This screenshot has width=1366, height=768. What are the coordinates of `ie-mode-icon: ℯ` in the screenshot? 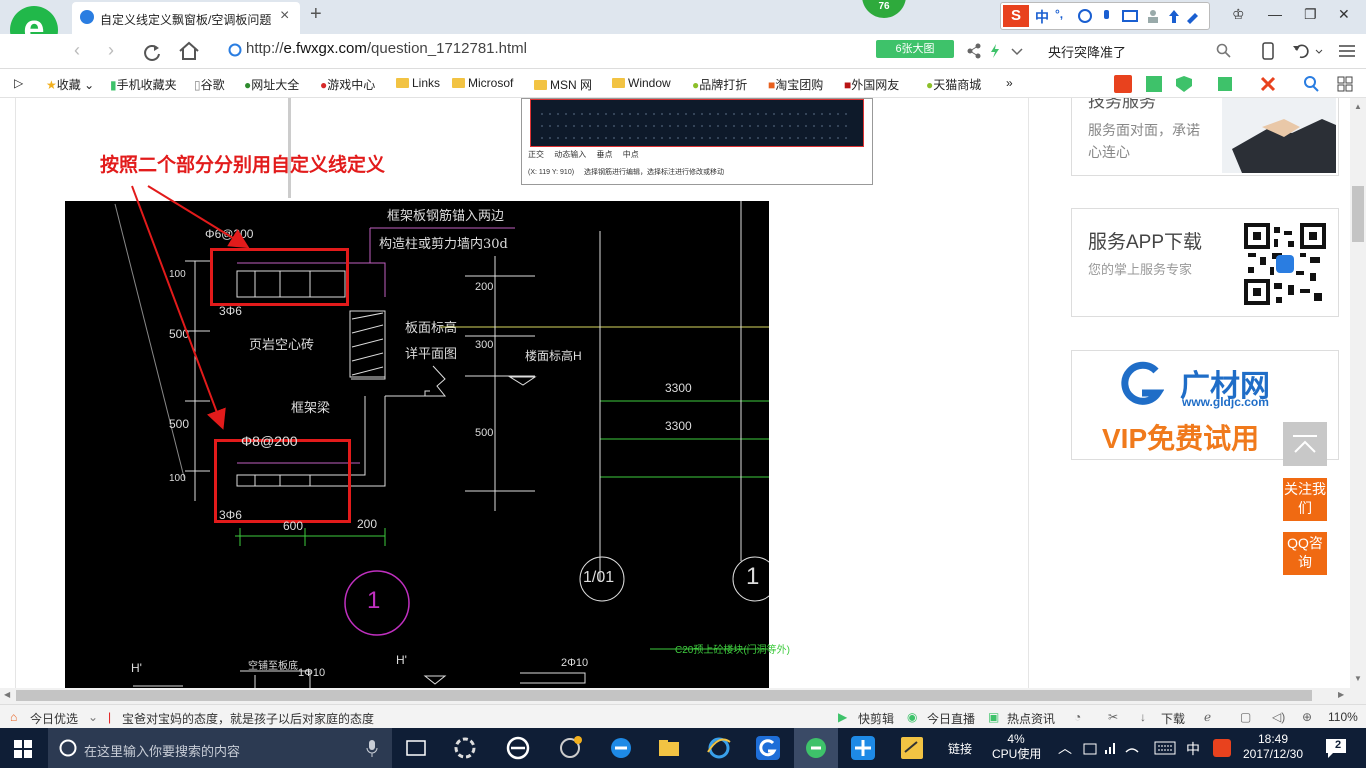 It's located at (1207, 717).